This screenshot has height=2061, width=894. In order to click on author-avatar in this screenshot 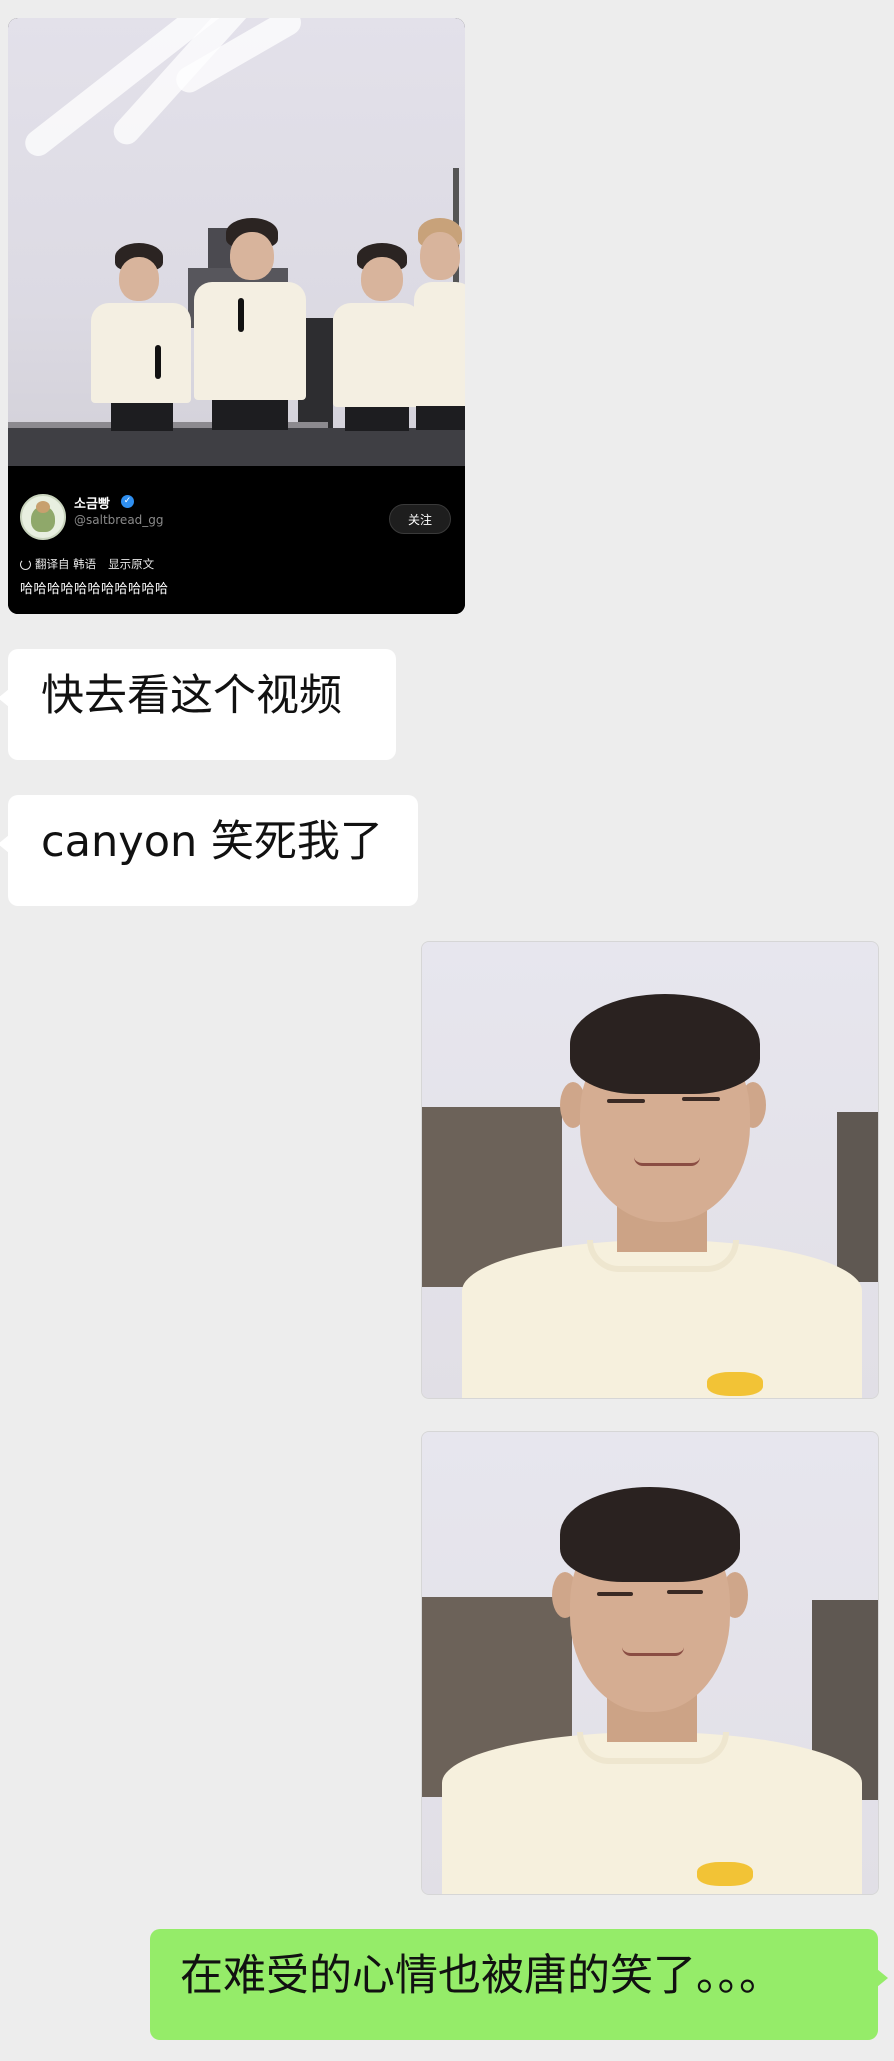, I will do `click(43, 517)`.